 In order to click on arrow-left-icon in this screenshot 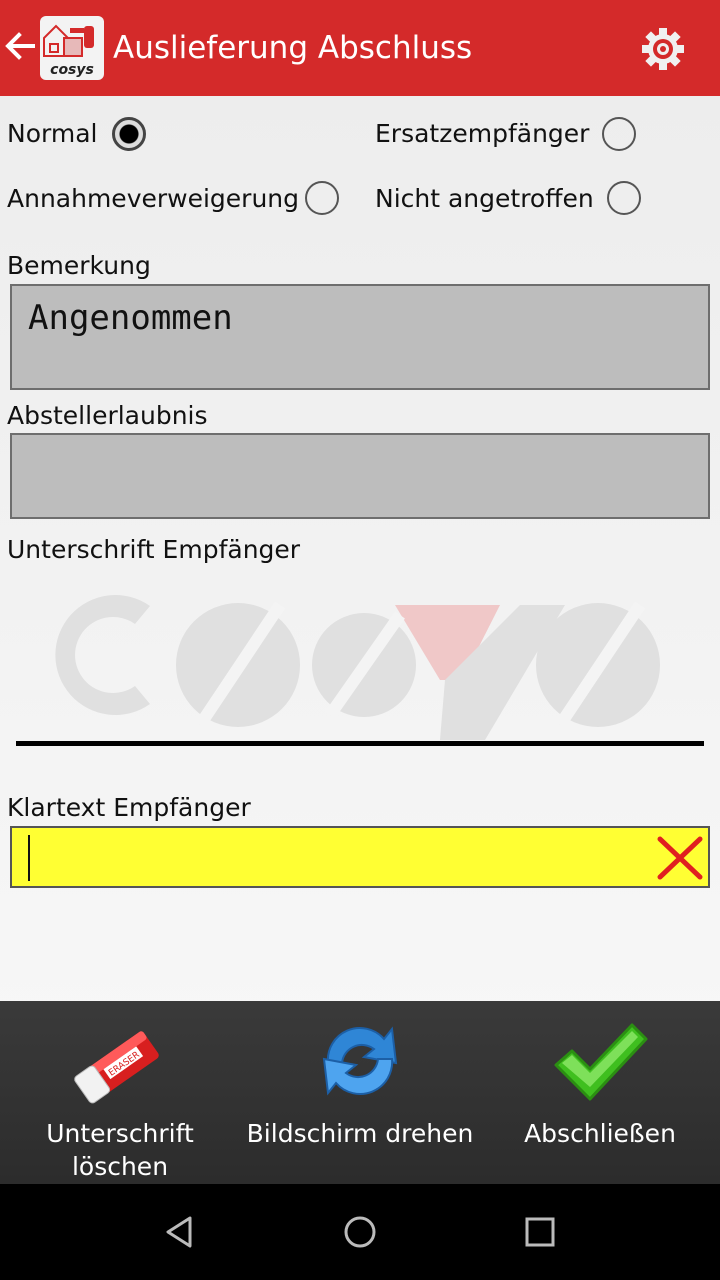, I will do `click(20, 46)`.